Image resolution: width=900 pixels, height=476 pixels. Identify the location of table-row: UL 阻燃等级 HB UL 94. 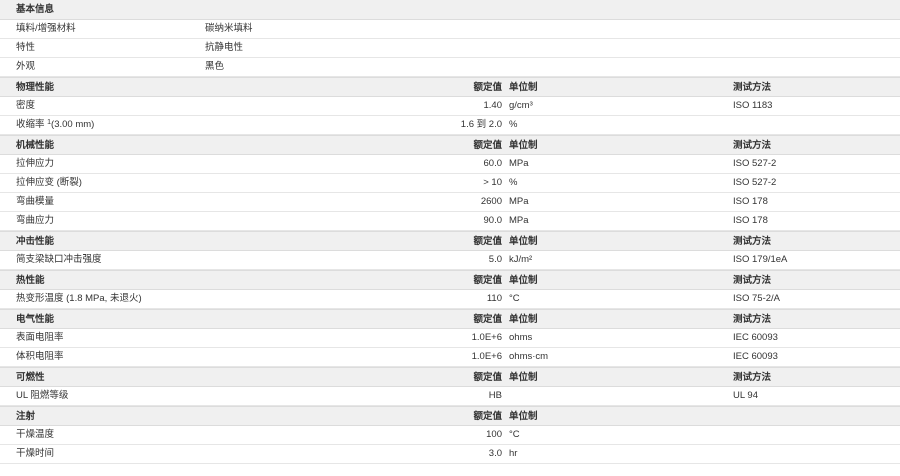
(450, 396).